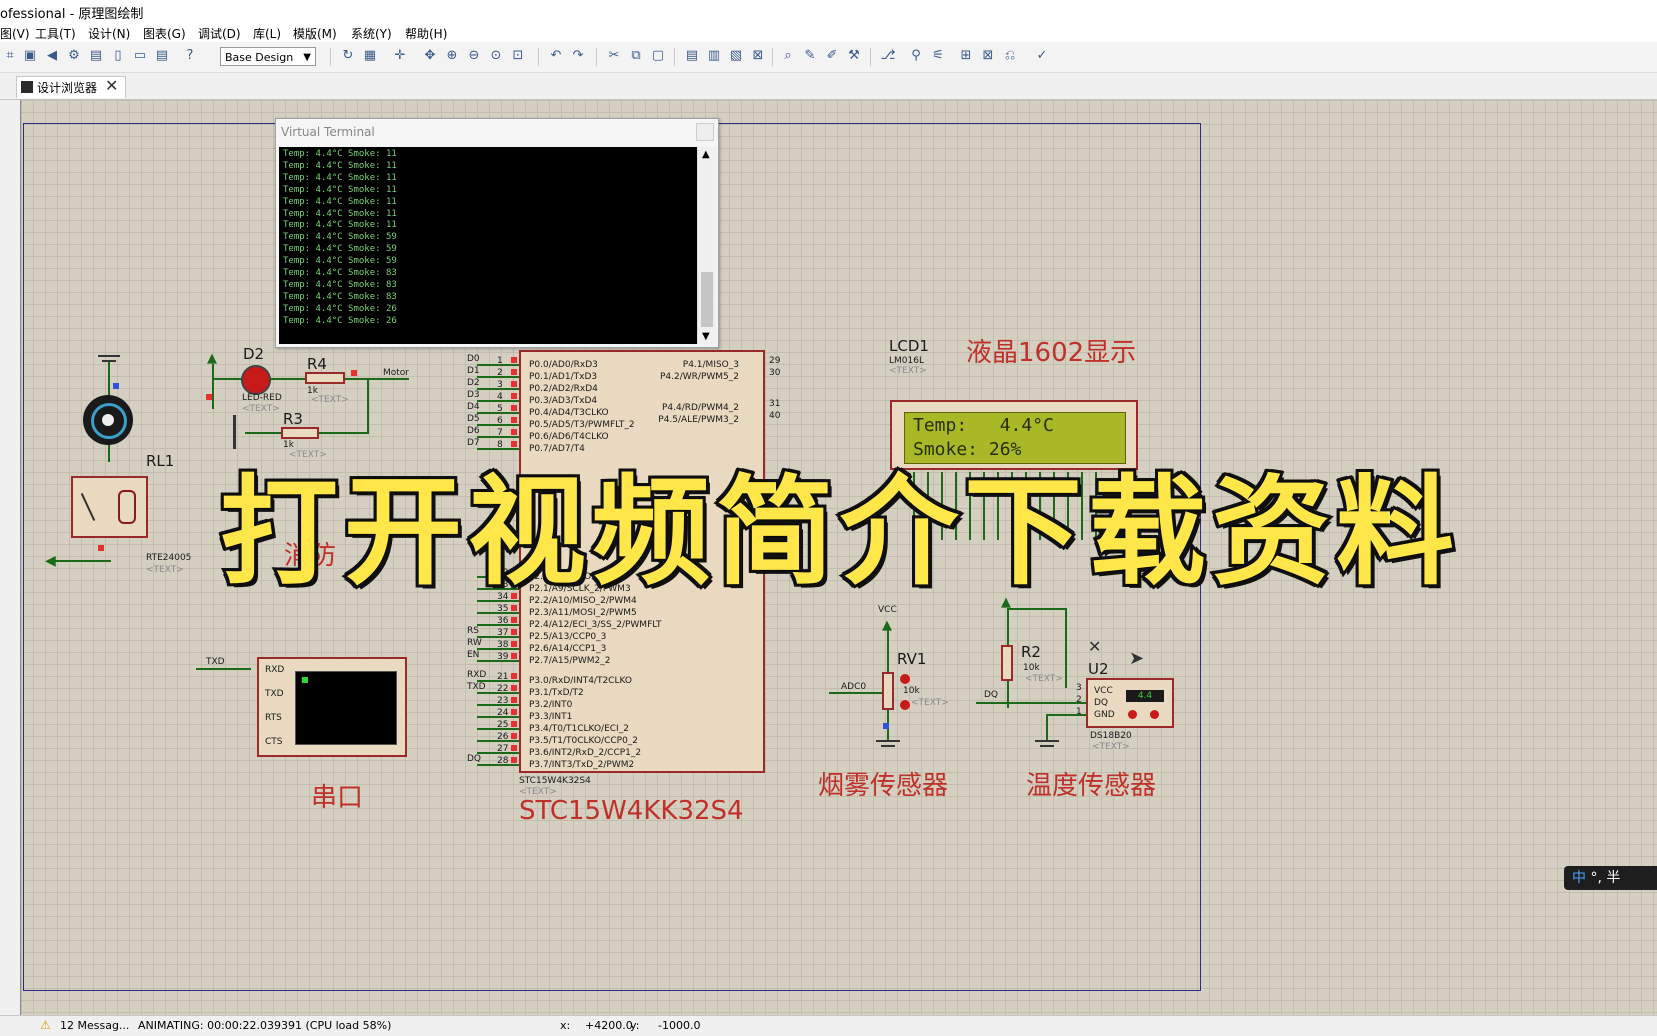  I want to click on relay-rl1, so click(109, 507).